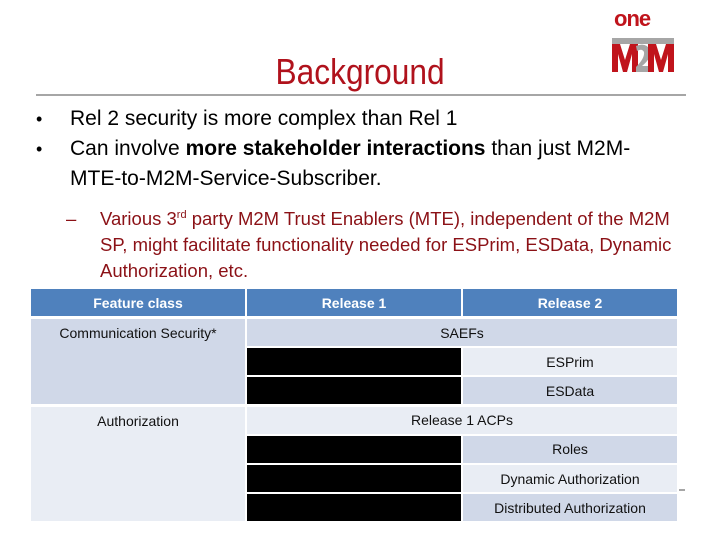 The width and height of the screenshot is (720, 540). I want to click on table-cell-spanning: Release 1 ACPs, so click(462, 420).